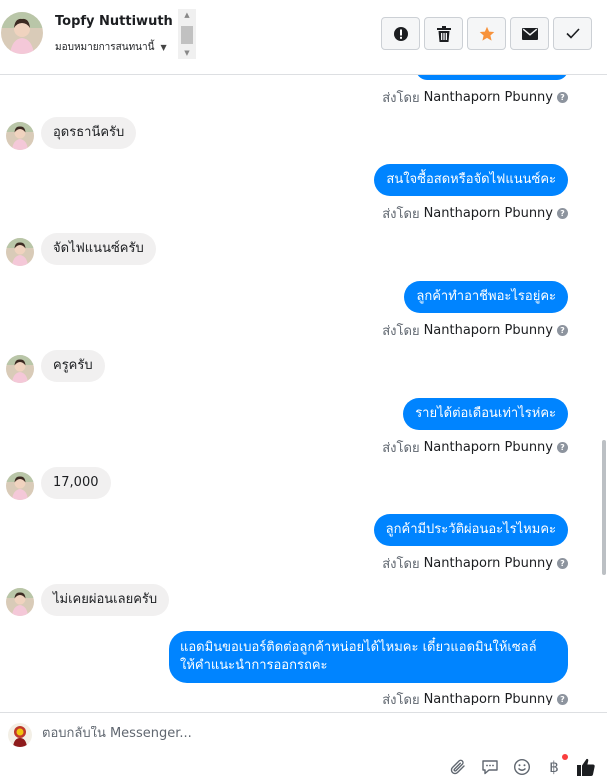 The image size is (607, 779). I want to click on page-avatar, so click(20, 735).